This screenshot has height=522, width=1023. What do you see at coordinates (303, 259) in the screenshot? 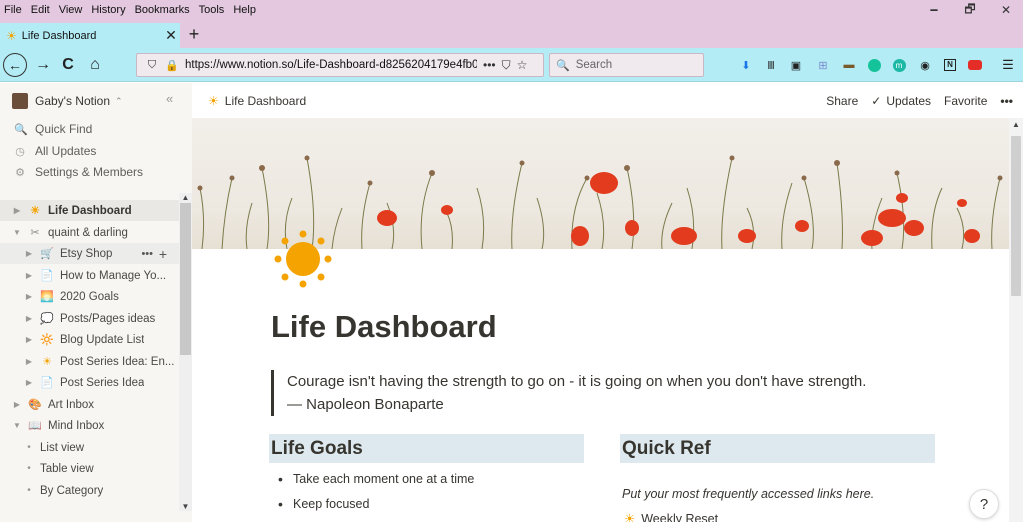
I see `sun-icon` at bounding box center [303, 259].